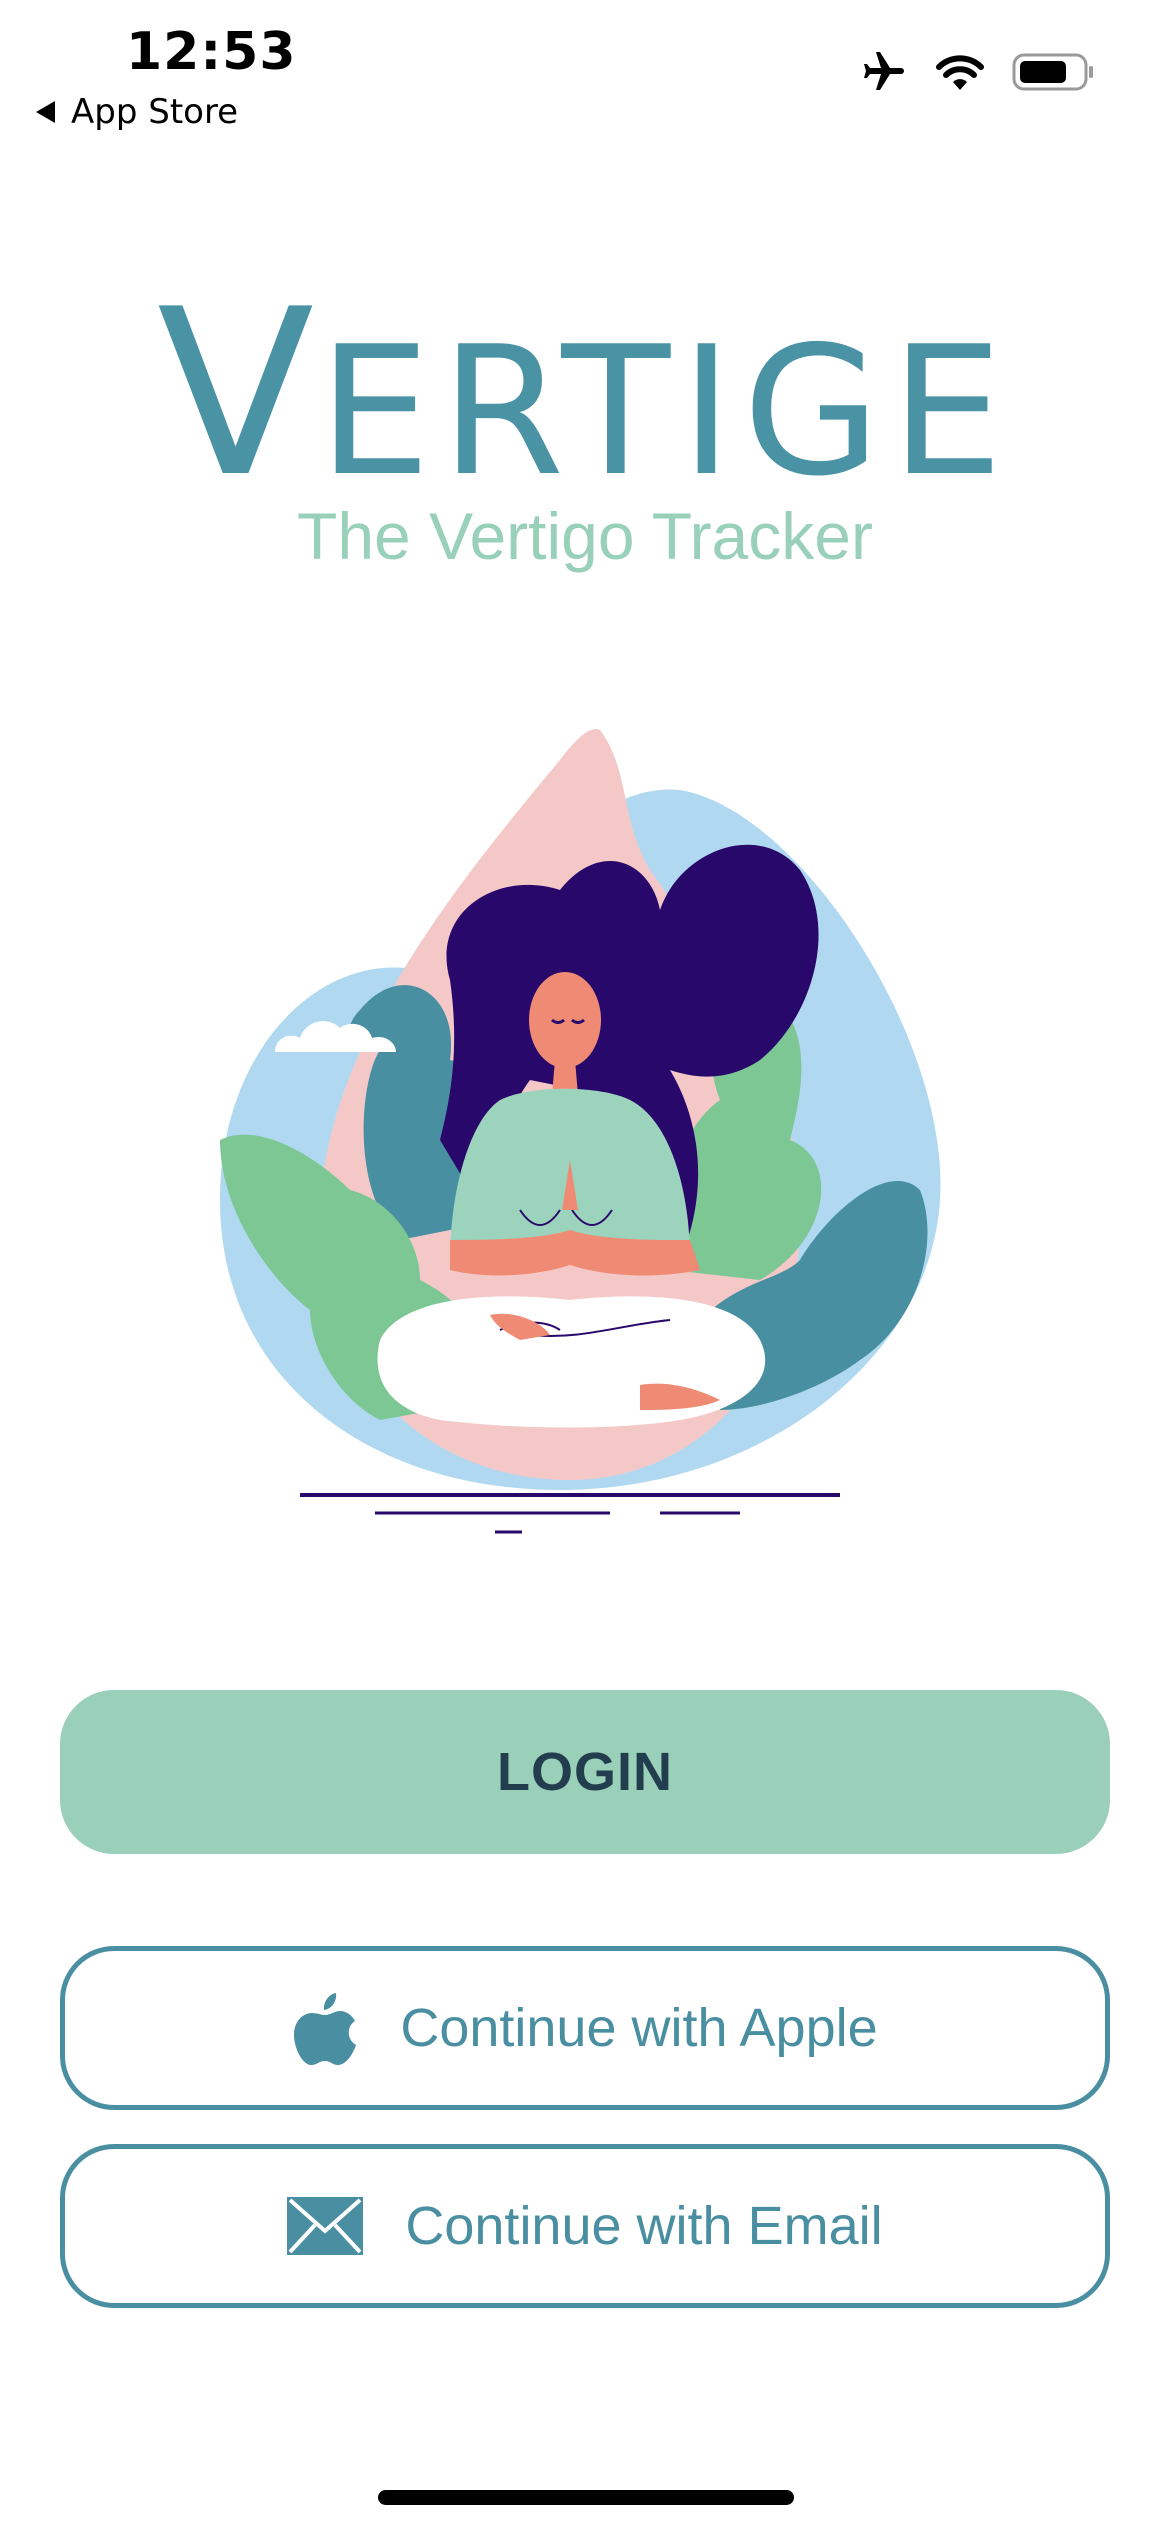  Describe the element at coordinates (884, 71) in the screenshot. I see `airplane-mode-icon` at that location.